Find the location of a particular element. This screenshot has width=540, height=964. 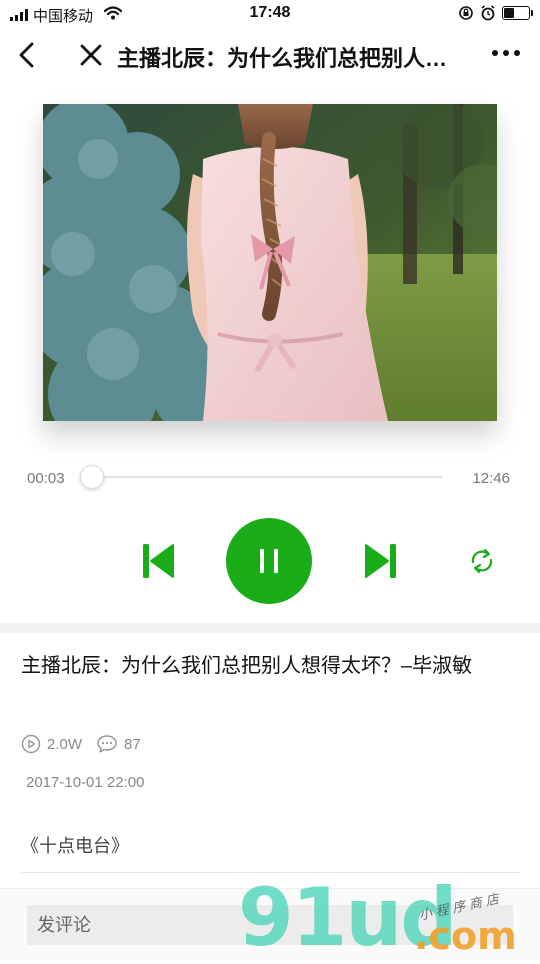

comments-count: 87 is located at coordinates (132, 744).